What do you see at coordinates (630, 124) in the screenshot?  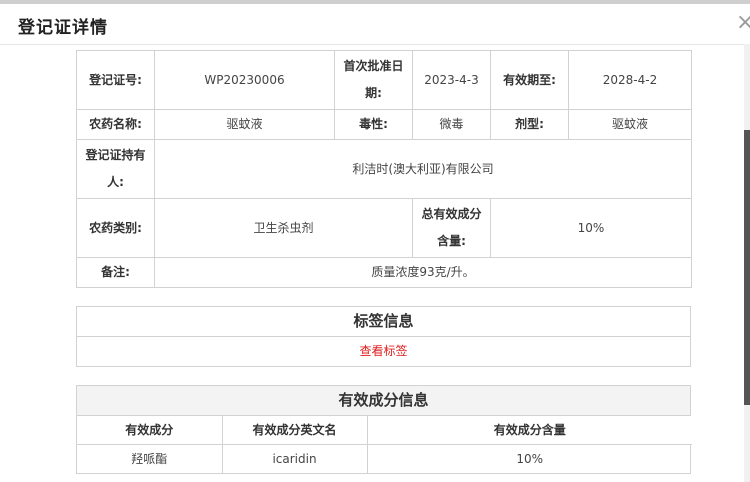 I see `formulation-value: 驱蚊液` at bounding box center [630, 124].